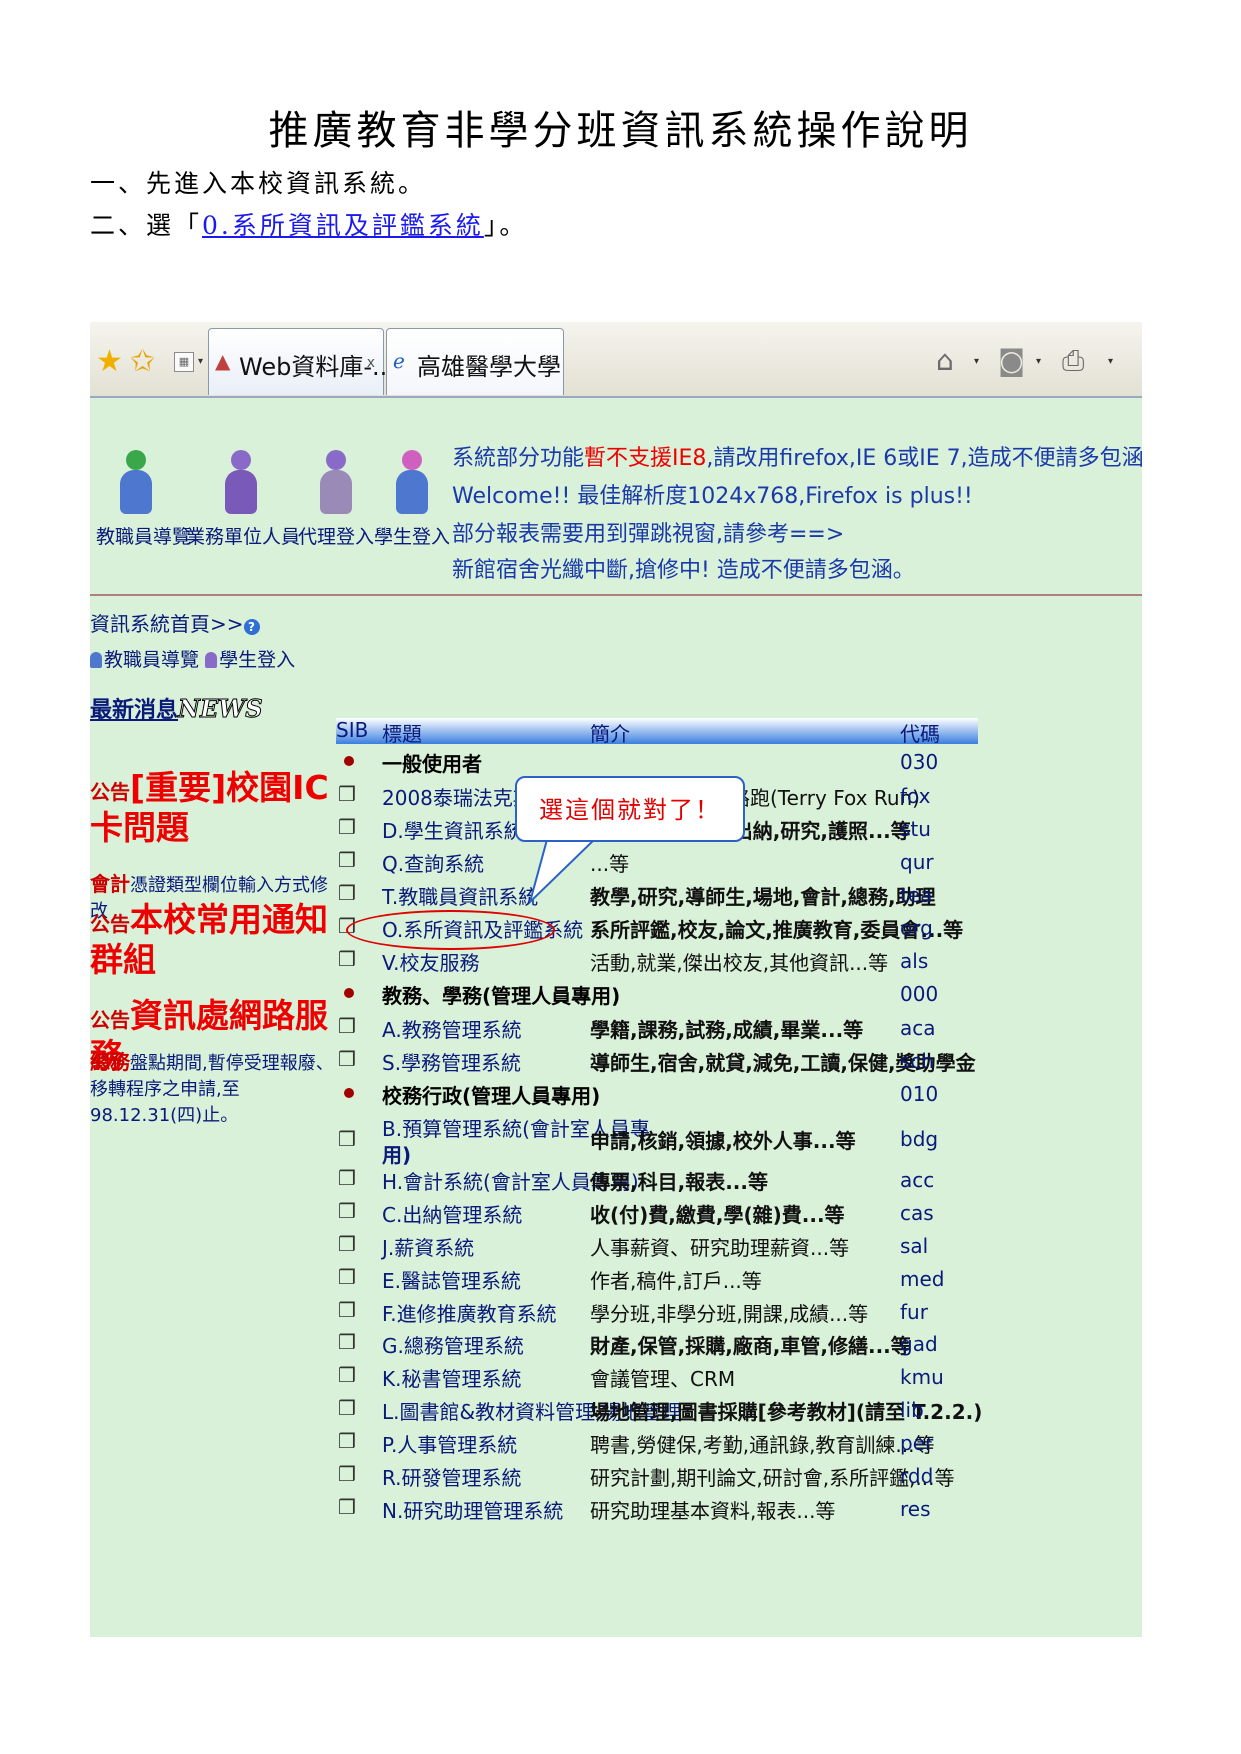 The height and width of the screenshot is (1754, 1241). Describe the element at coordinates (739, 1314) in the screenshot. I see `table-row: ❒ F.進修推廣教育系統 學分班,非學分班,開課,成績...等 fur` at that location.